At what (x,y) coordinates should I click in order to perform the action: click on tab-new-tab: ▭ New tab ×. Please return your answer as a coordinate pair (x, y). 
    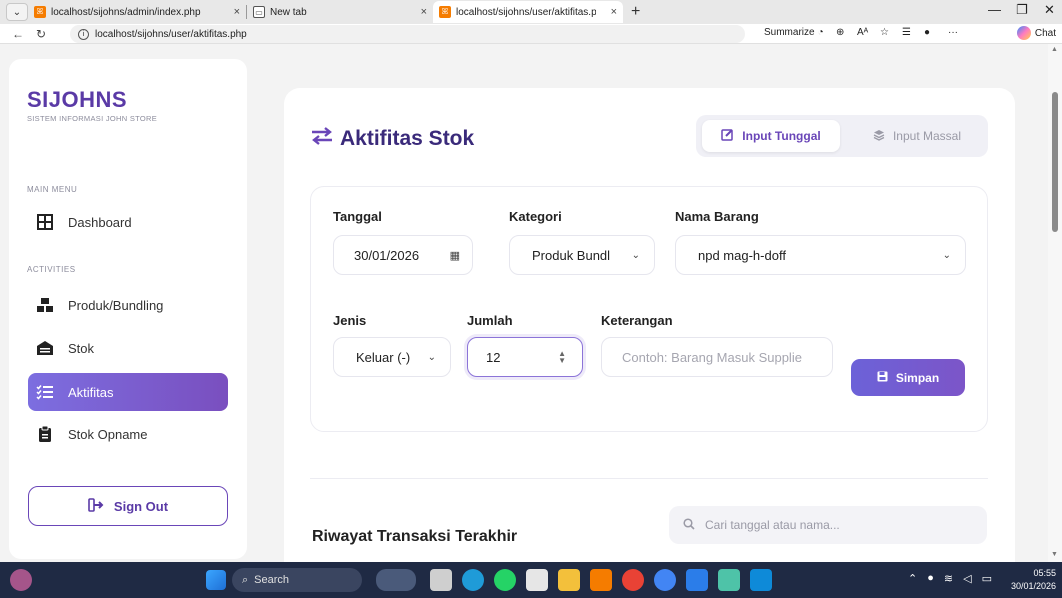
    Looking at the image, I should click on (340, 12).